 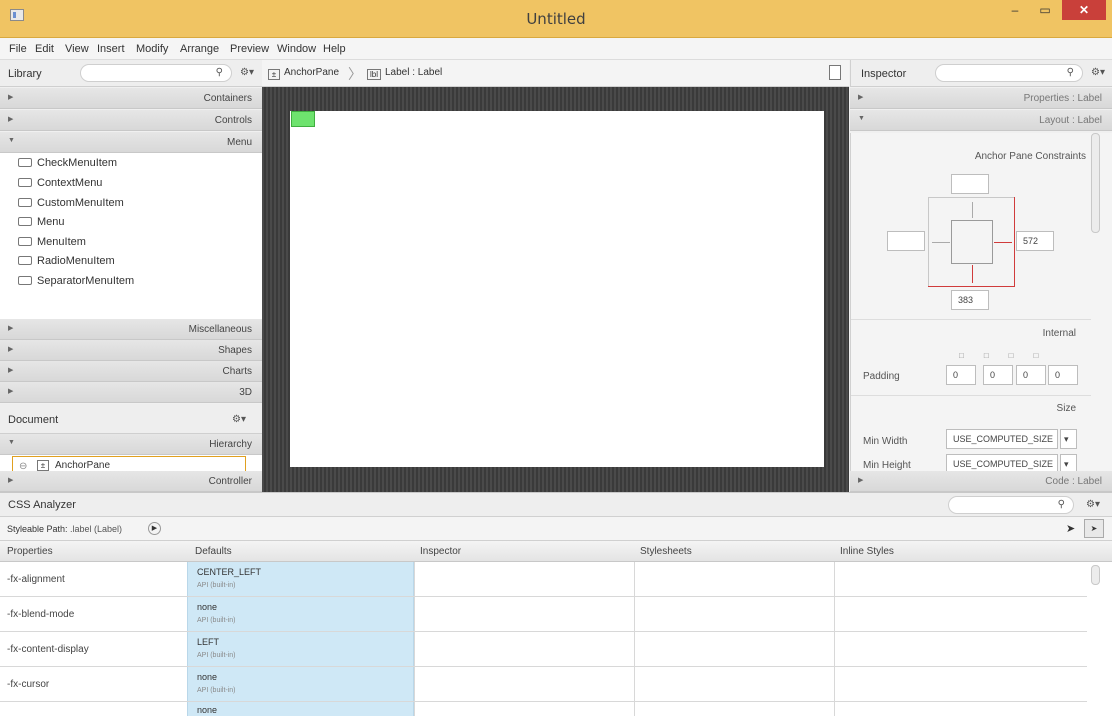 What do you see at coordinates (300, 579) in the screenshot?
I see `default-cell: CENTER_LEFT API (built-in)` at bounding box center [300, 579].